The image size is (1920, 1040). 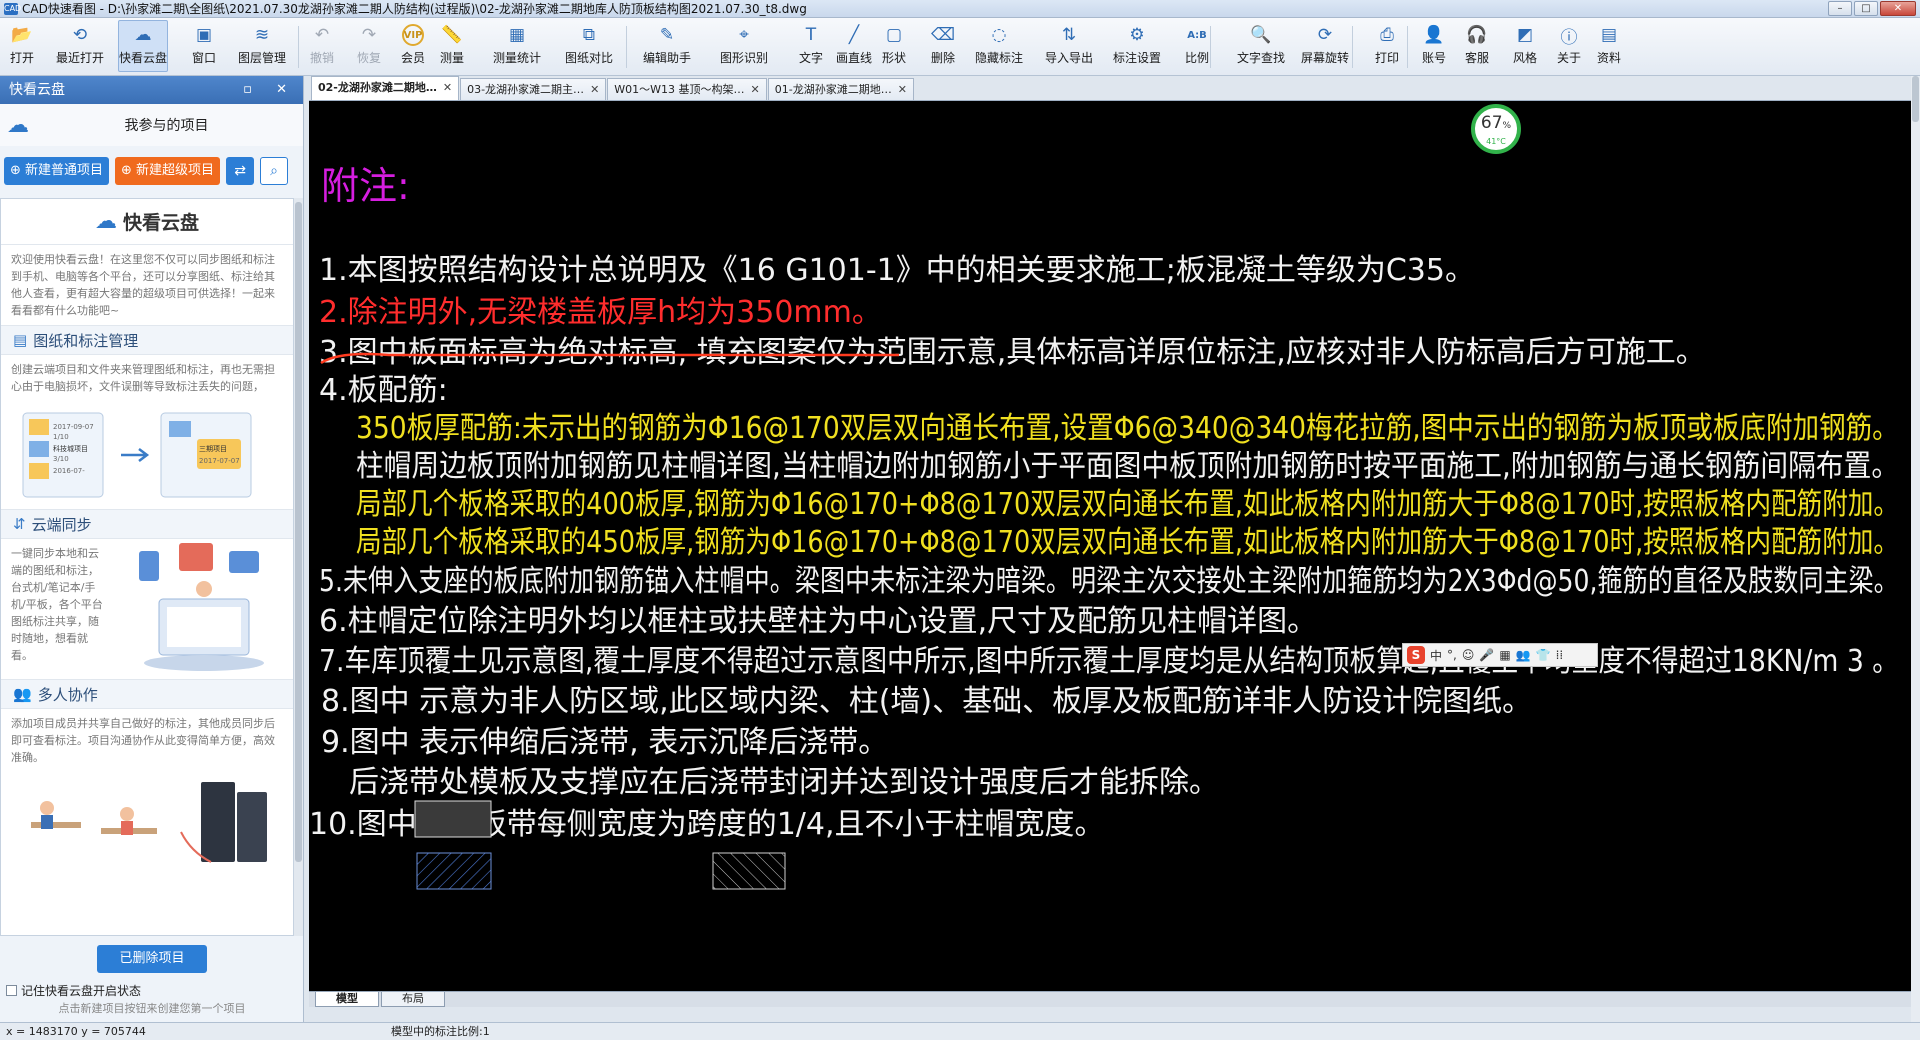 What do you see at coordinates (385, 88) in the screenshot?
I see `tab-document-1: 02-龙湖孙家滩二期地… ✕` at bounding box center [385, 88].